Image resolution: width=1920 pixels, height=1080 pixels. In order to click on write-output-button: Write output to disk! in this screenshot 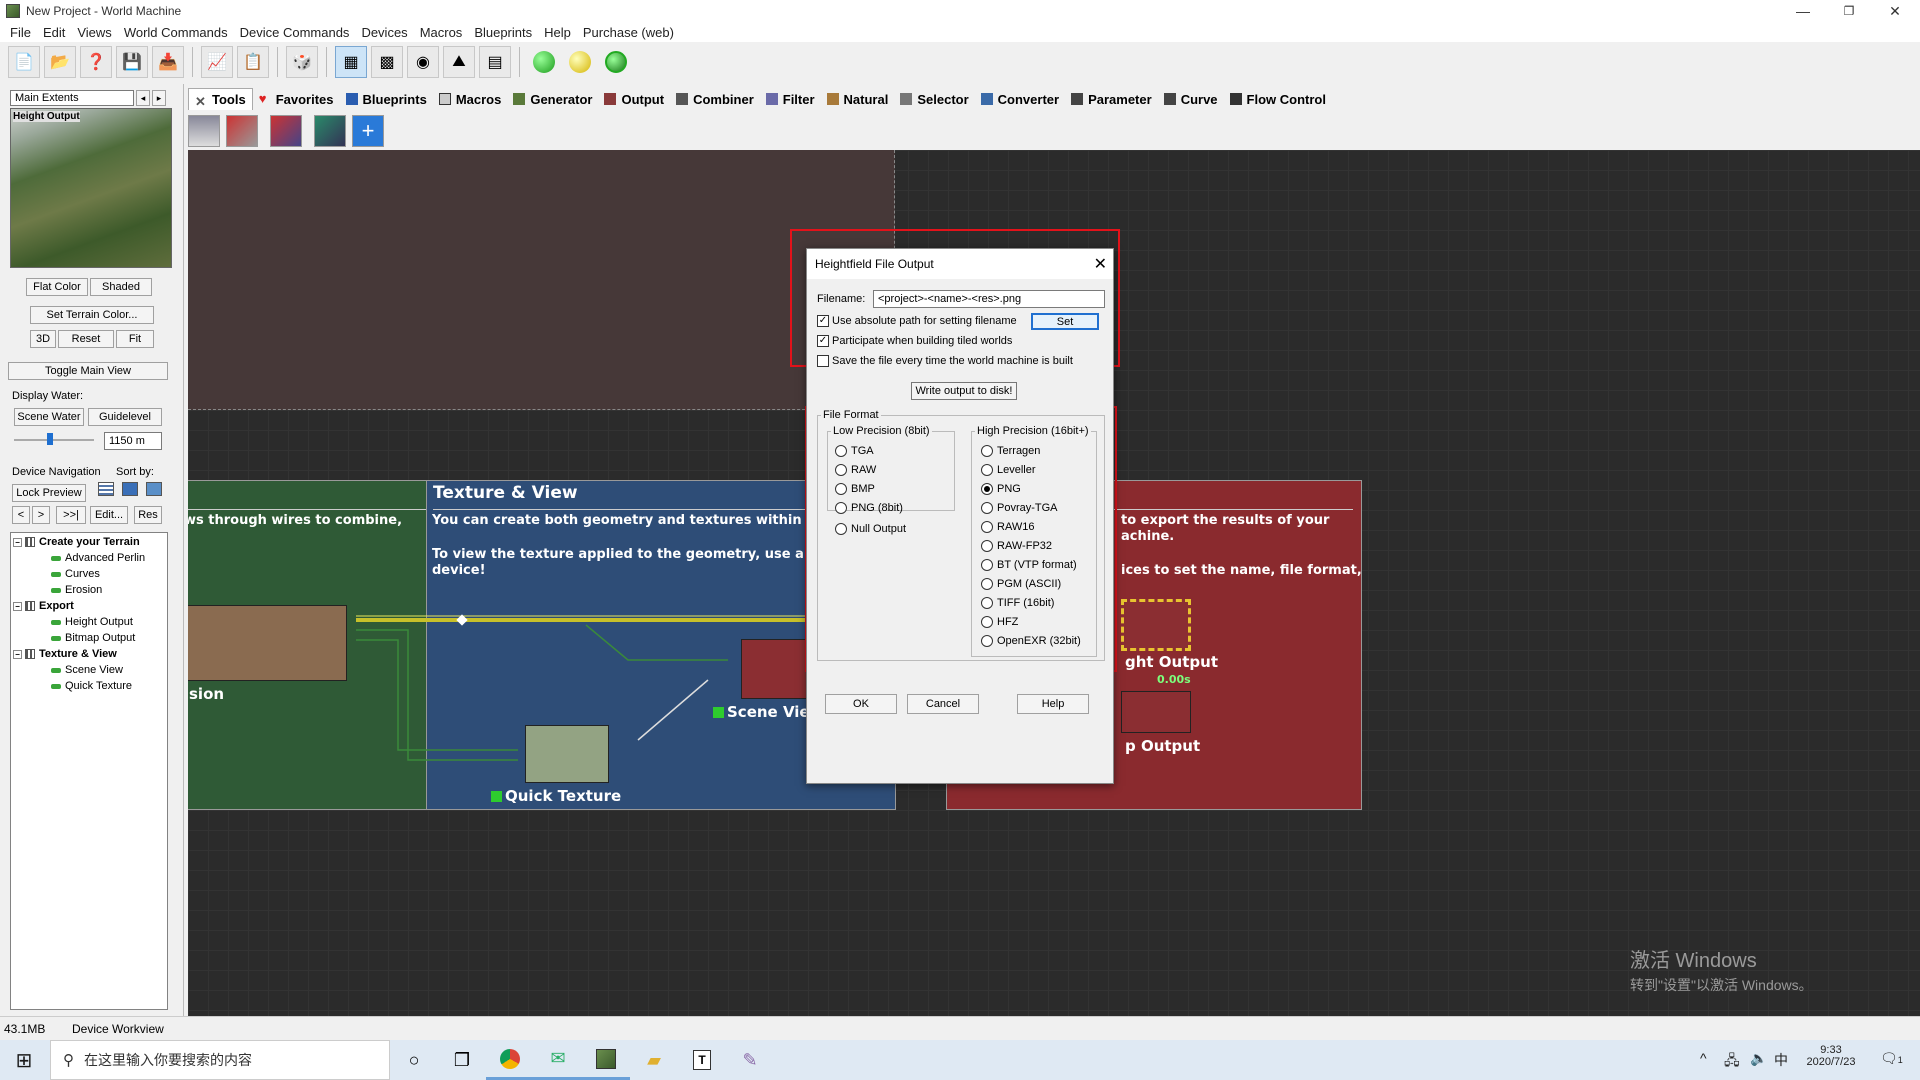, I will do `click(964, 391)`.